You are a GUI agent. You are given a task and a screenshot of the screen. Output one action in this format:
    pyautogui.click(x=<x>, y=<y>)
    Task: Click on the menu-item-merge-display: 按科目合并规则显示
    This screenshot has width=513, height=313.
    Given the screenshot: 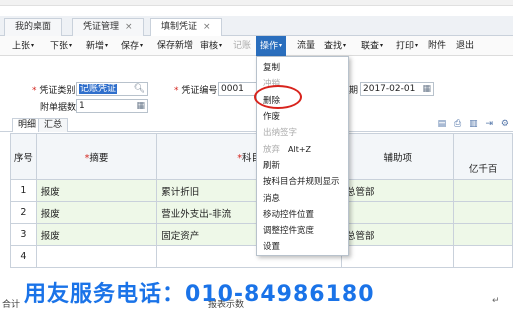 What is the action you would take?
    pyautogui.click(x=301, y=181)
    